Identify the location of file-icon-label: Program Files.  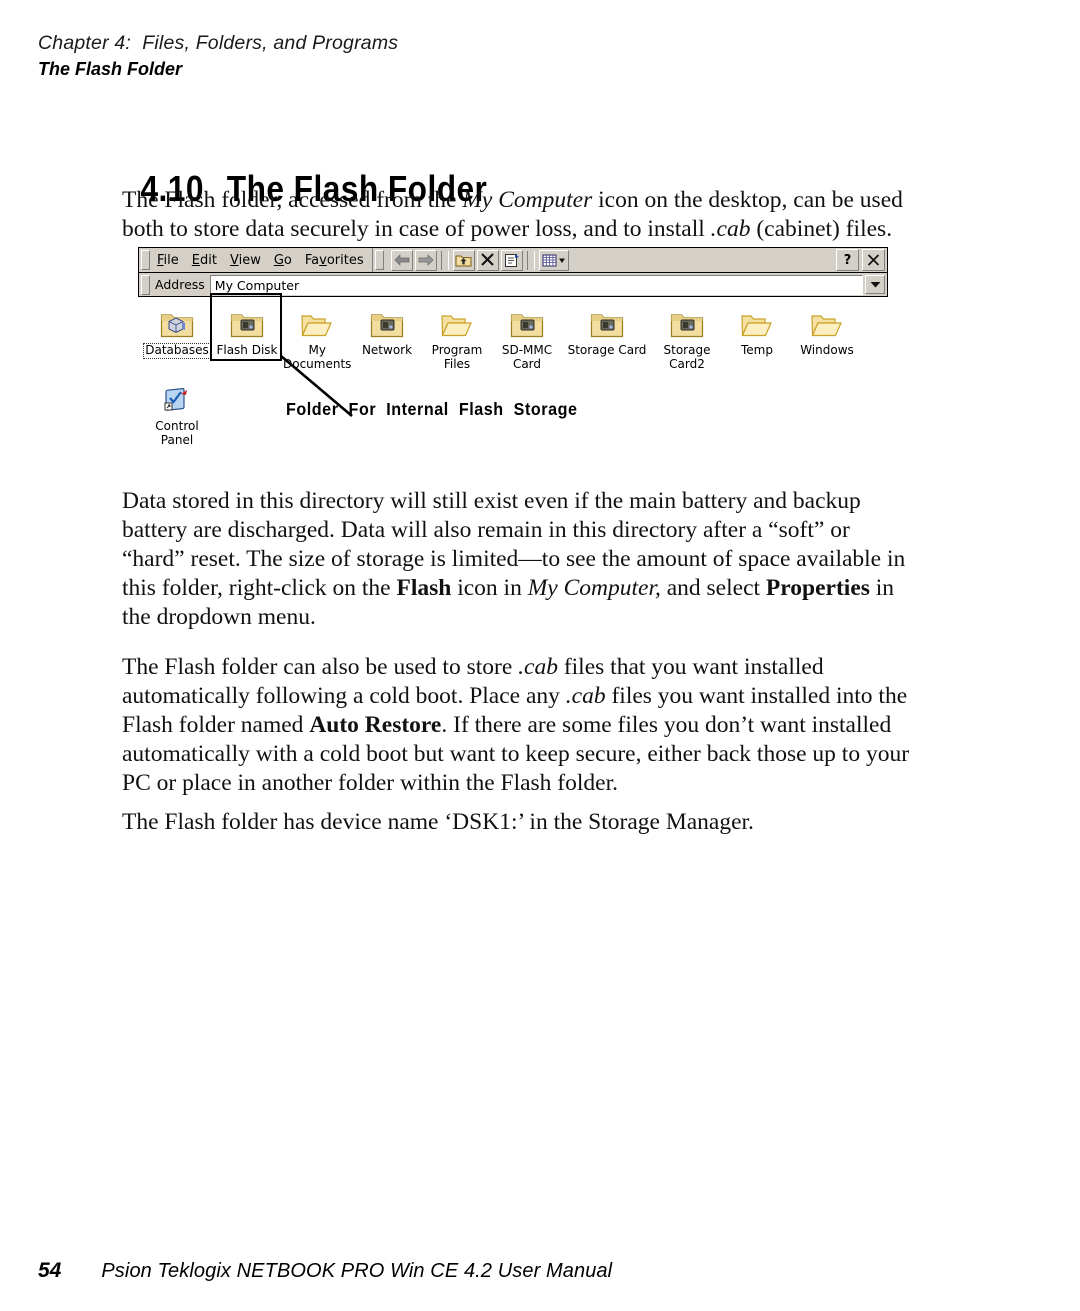
(457, 357).